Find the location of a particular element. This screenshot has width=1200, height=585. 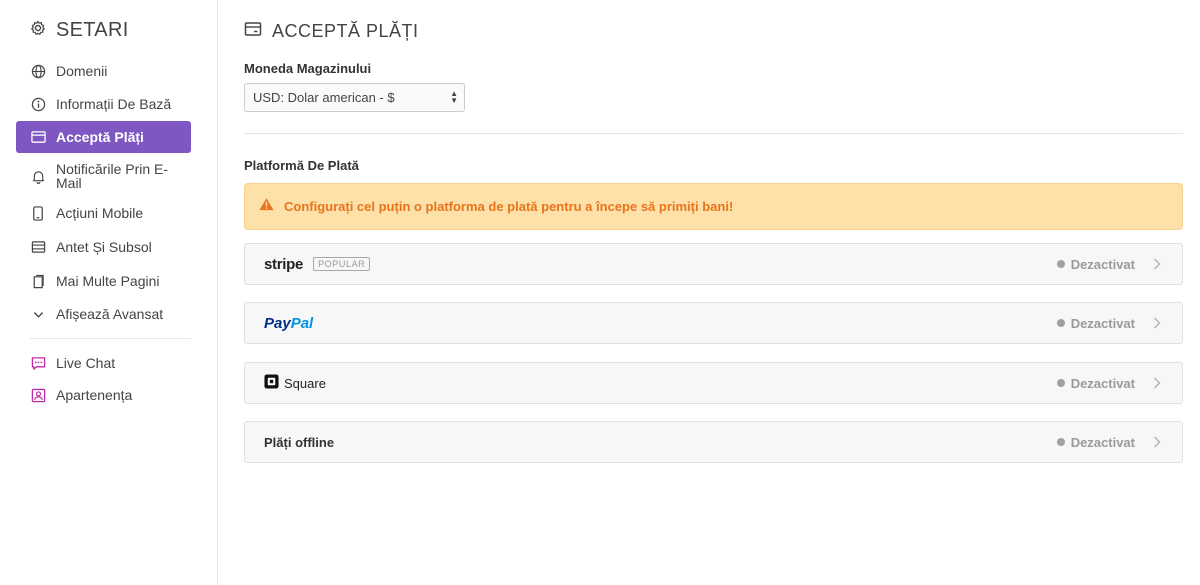

payment-platform-label: Platformă De Plată is located at coordinates (301, 165).